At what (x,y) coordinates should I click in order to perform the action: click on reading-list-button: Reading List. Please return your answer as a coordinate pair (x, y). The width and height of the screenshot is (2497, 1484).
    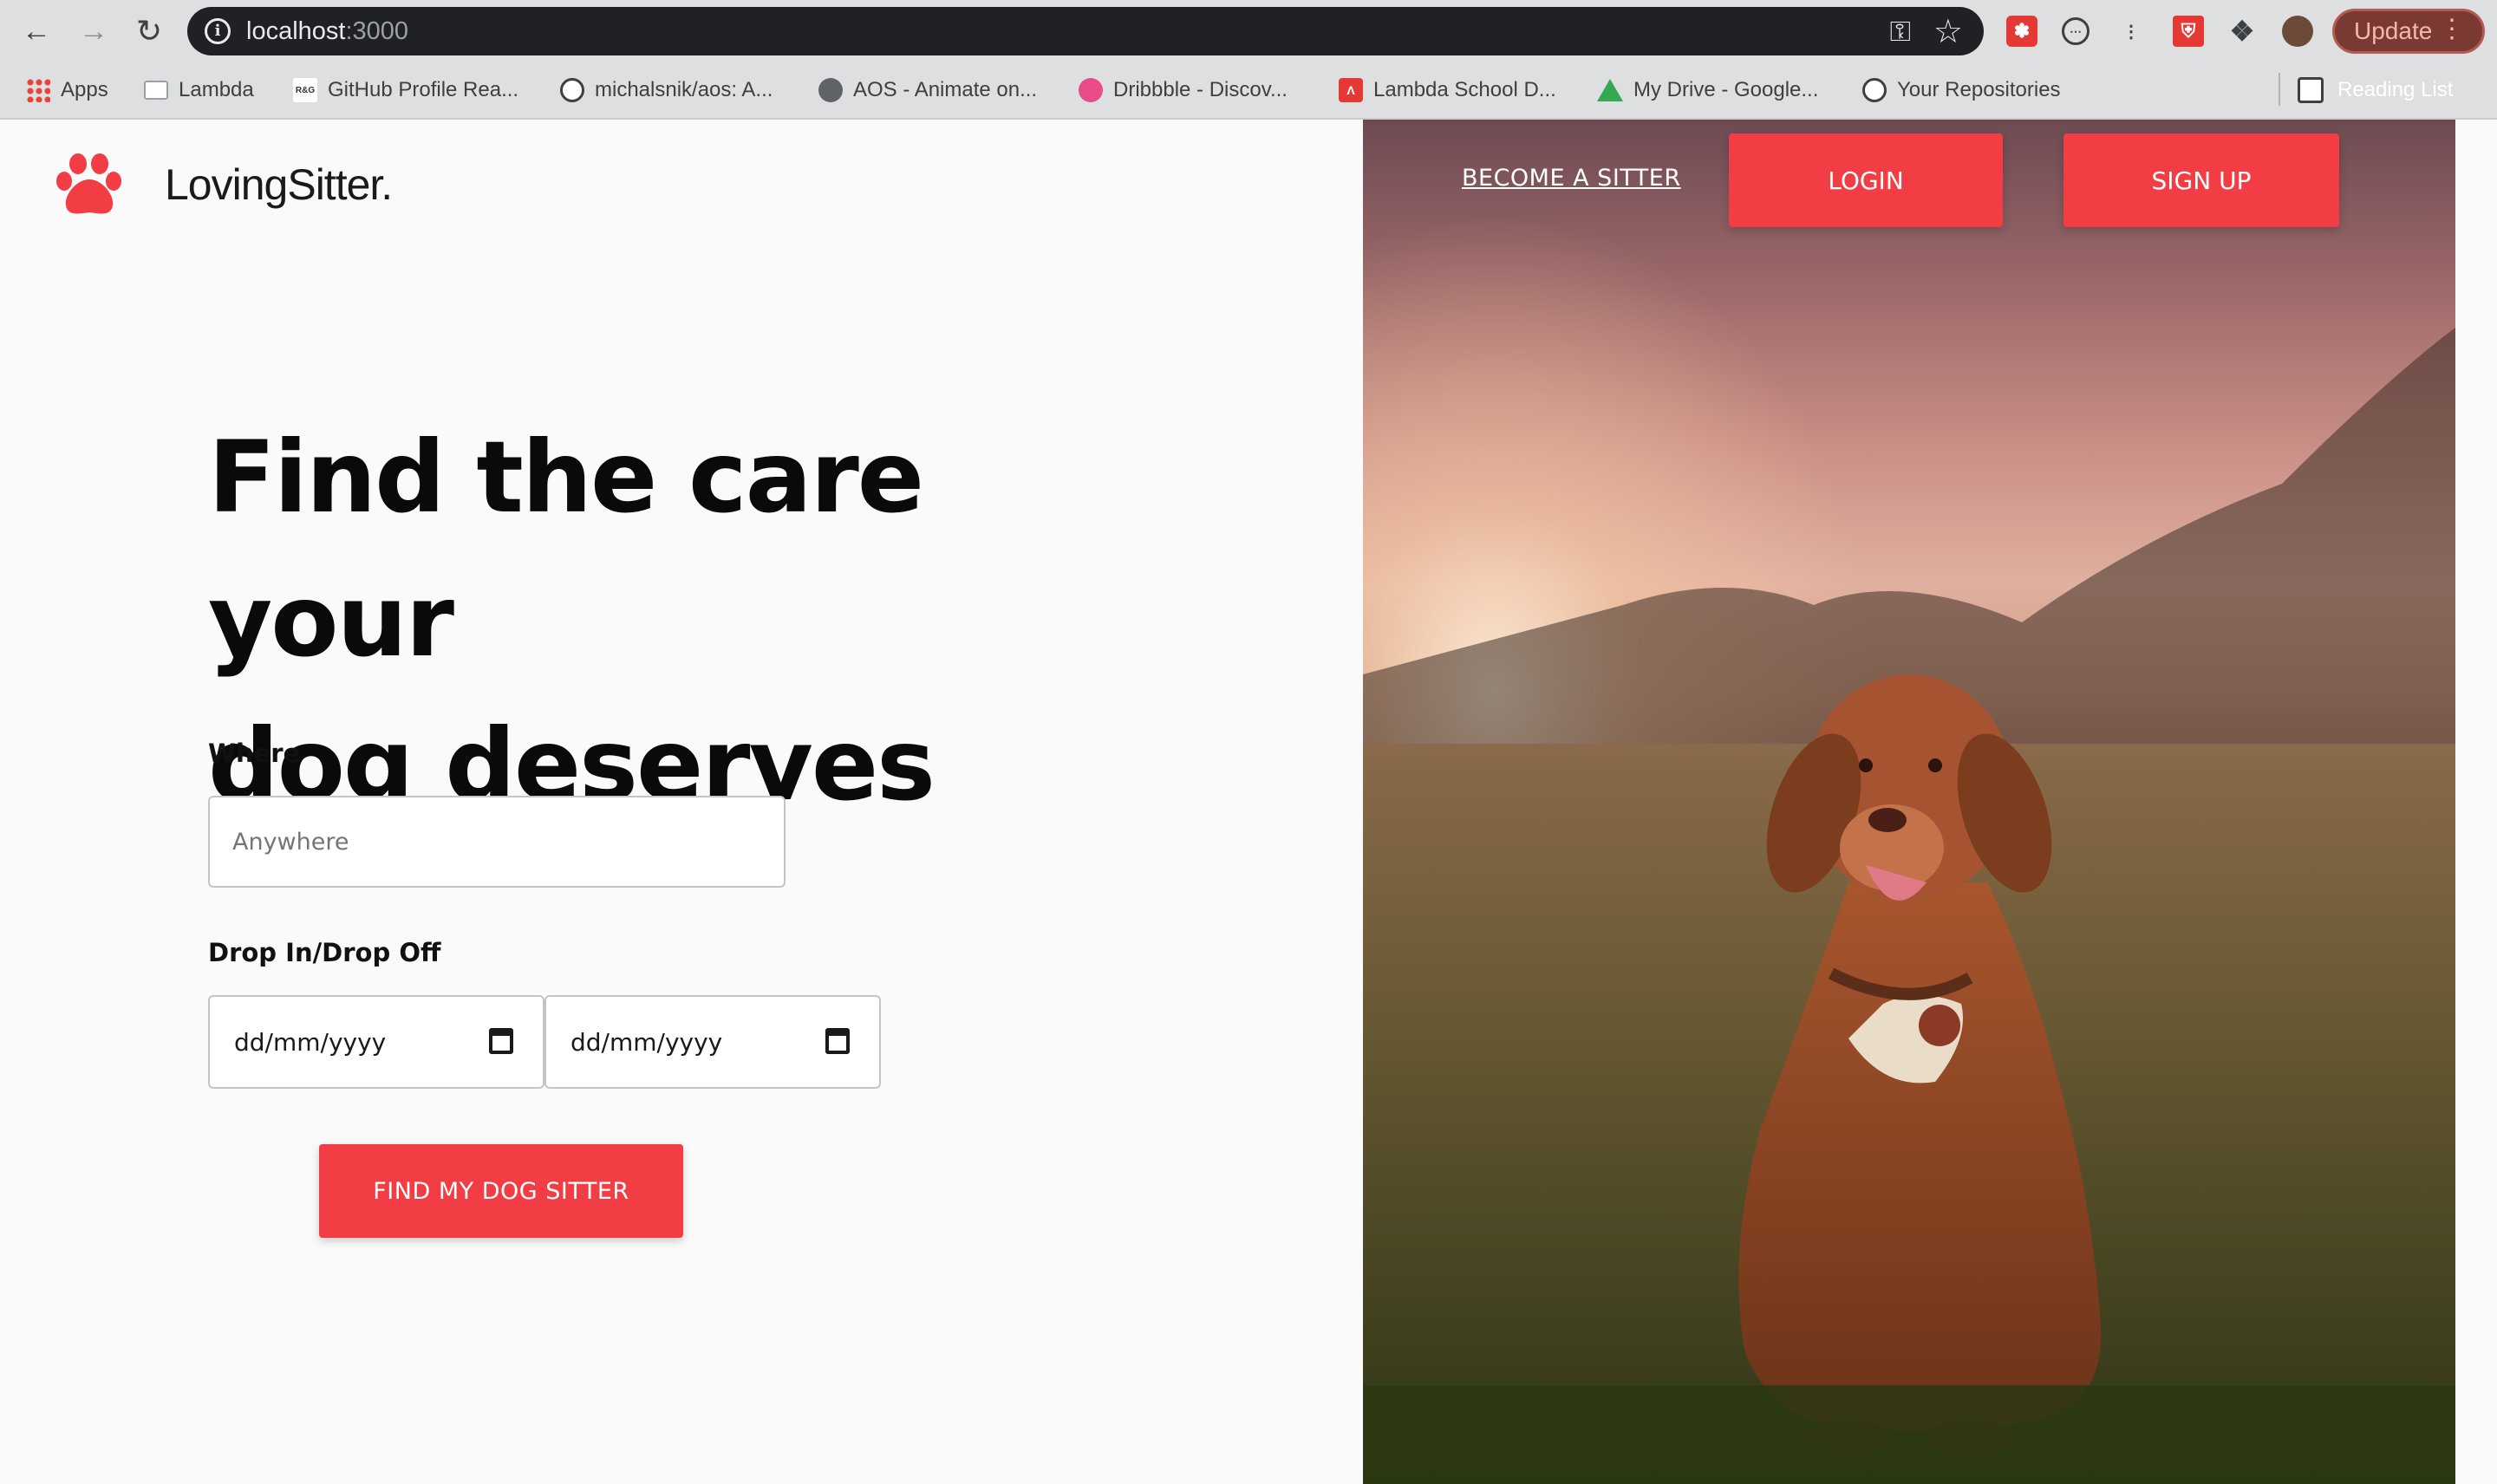
    Looking at the image, I should click on (2375, 90).